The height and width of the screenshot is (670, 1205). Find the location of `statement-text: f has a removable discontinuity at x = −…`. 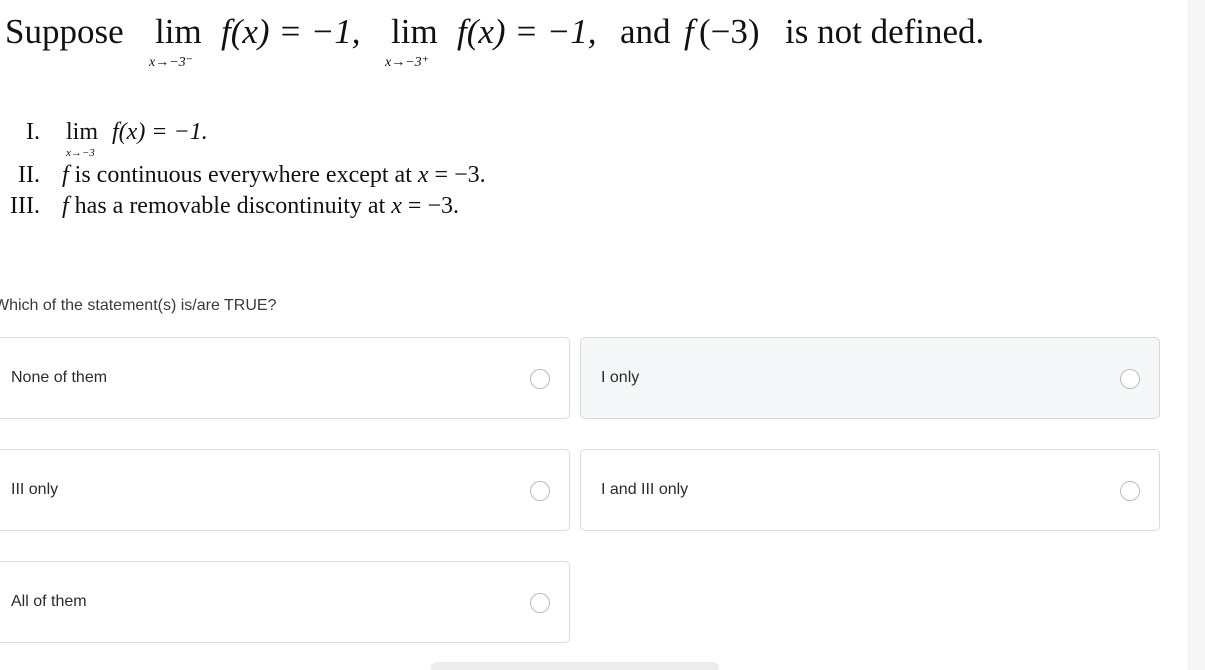

statement-text: f has a removable discontinuity at x = −… is located at coordinates (260, 206).